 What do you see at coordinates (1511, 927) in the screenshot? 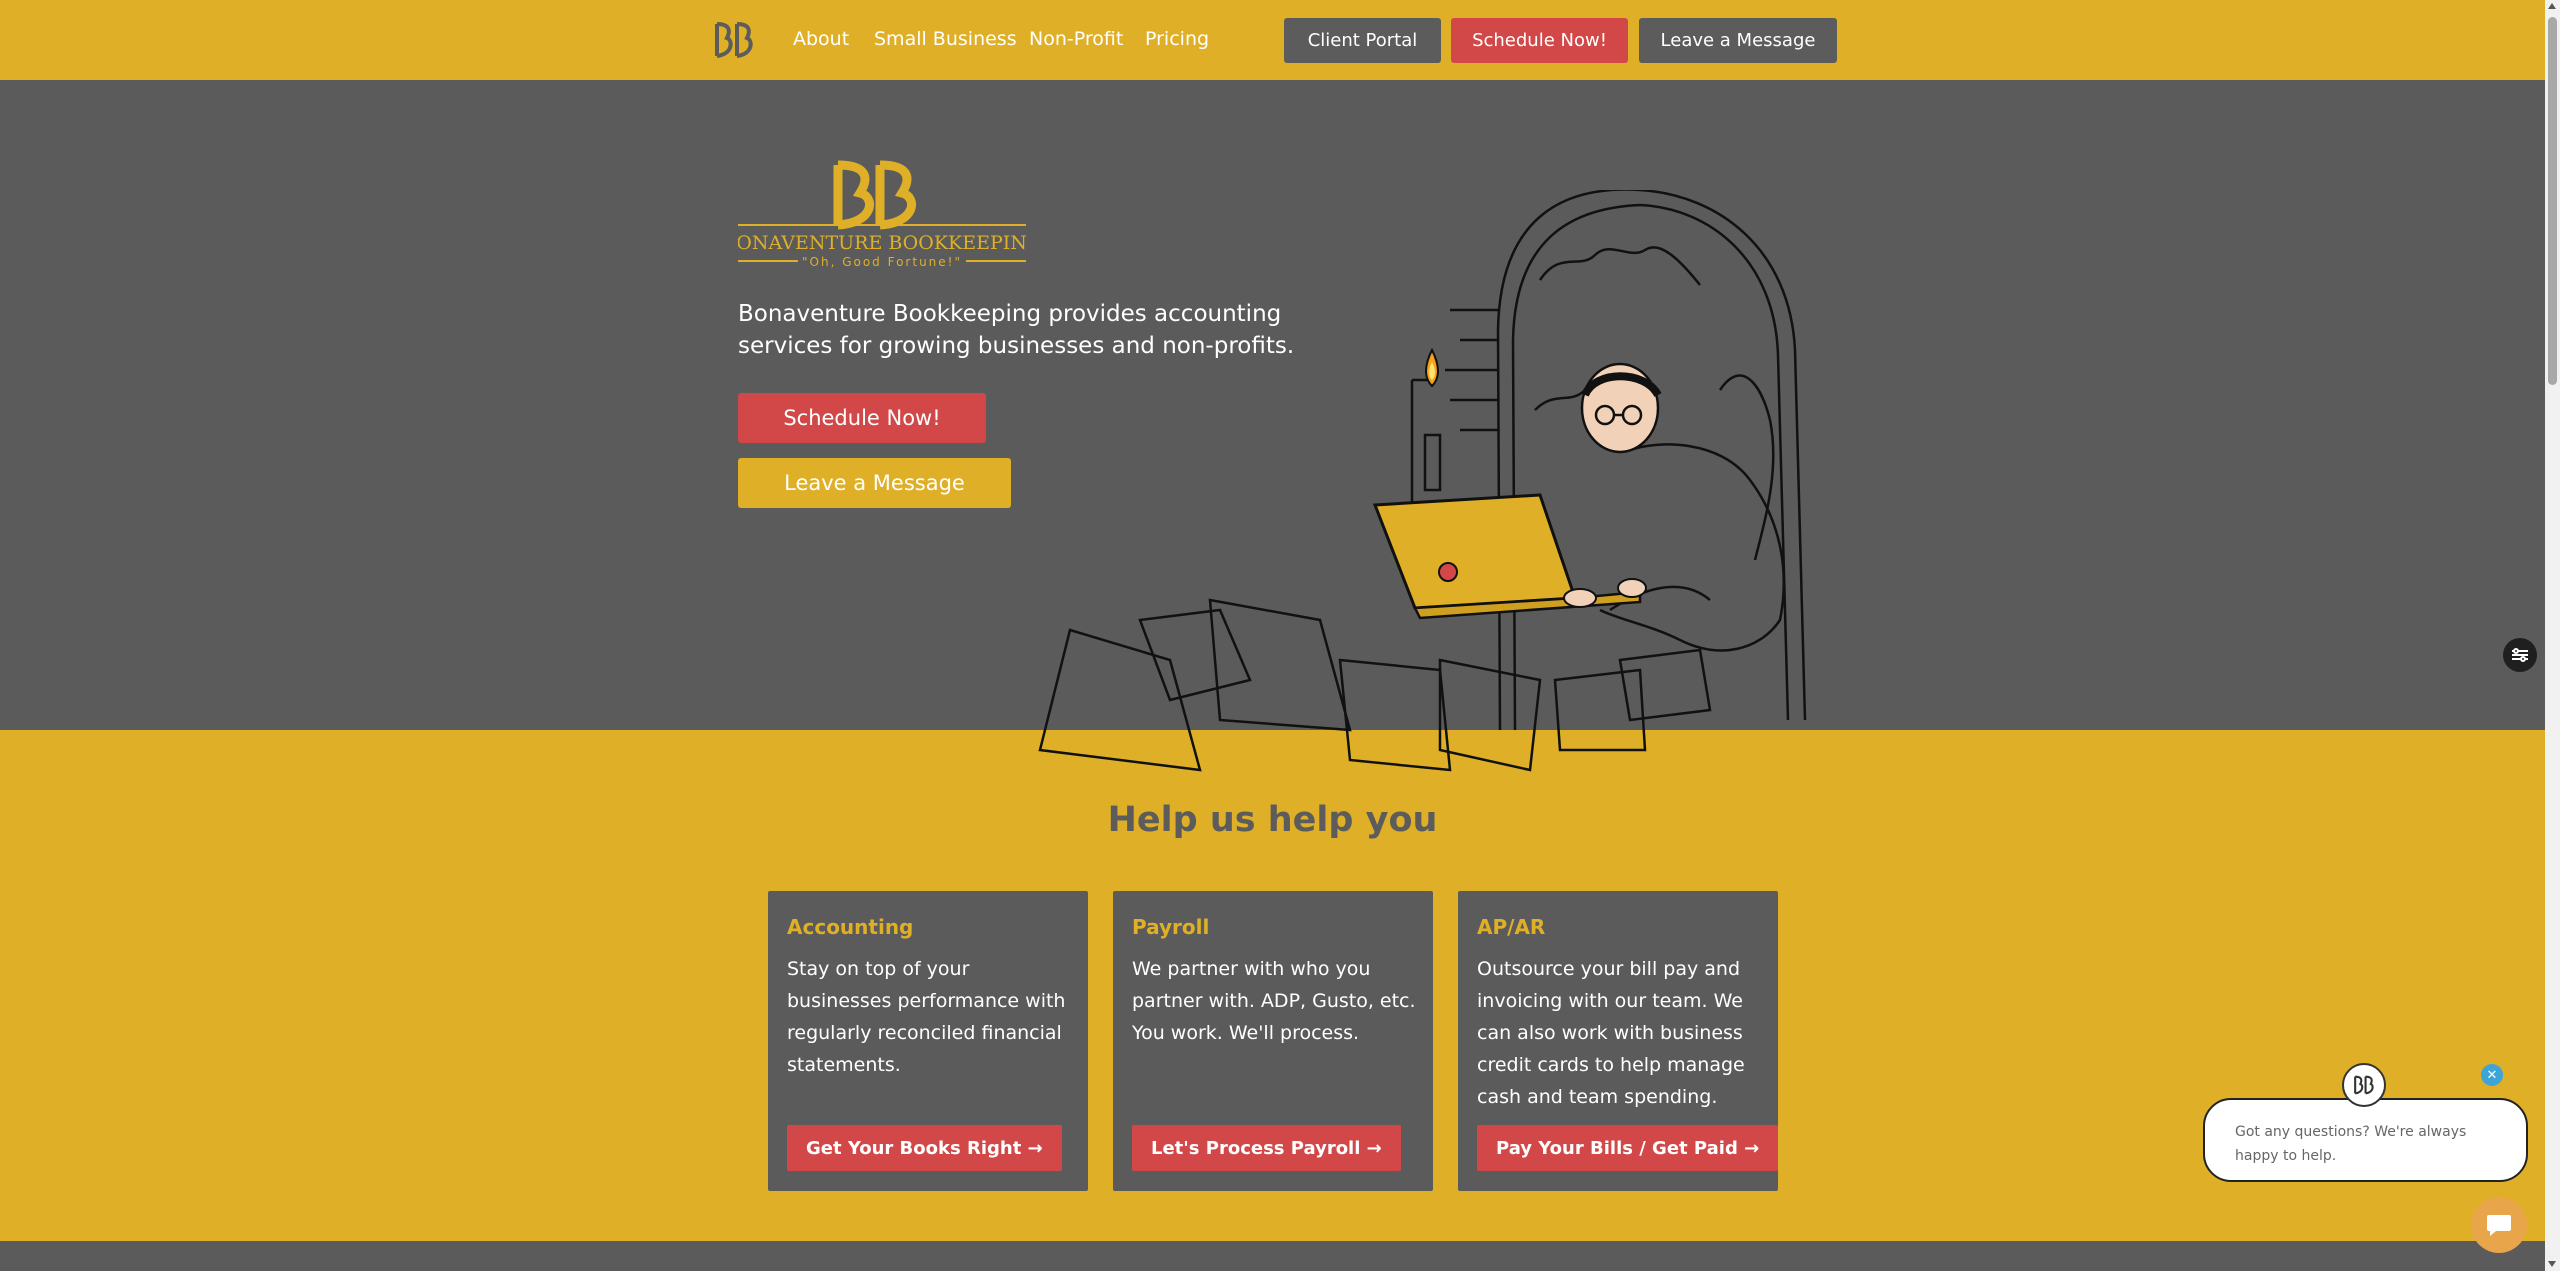
I see `card-title: AP/AR` at bounding box center [1511, 927].